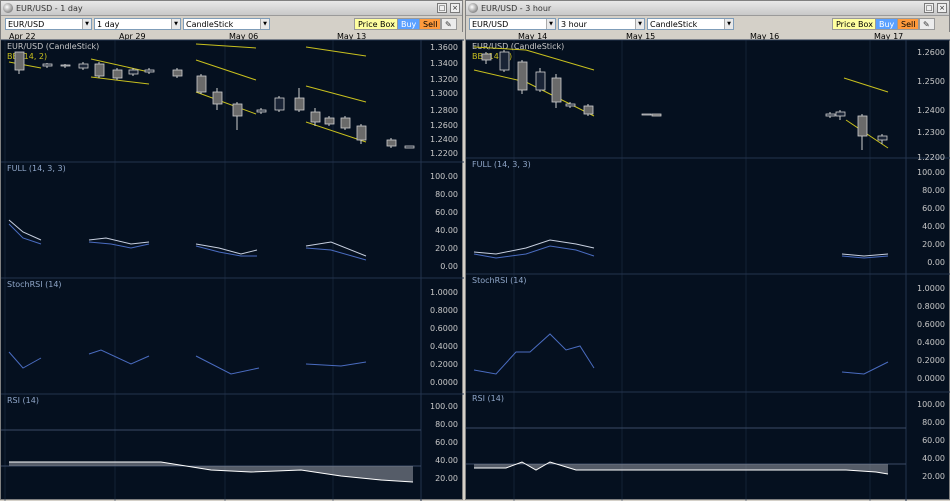 This screenshot has height=501, width=950. I want to click on interval-select: 1 day ▼, so click(137, 24).